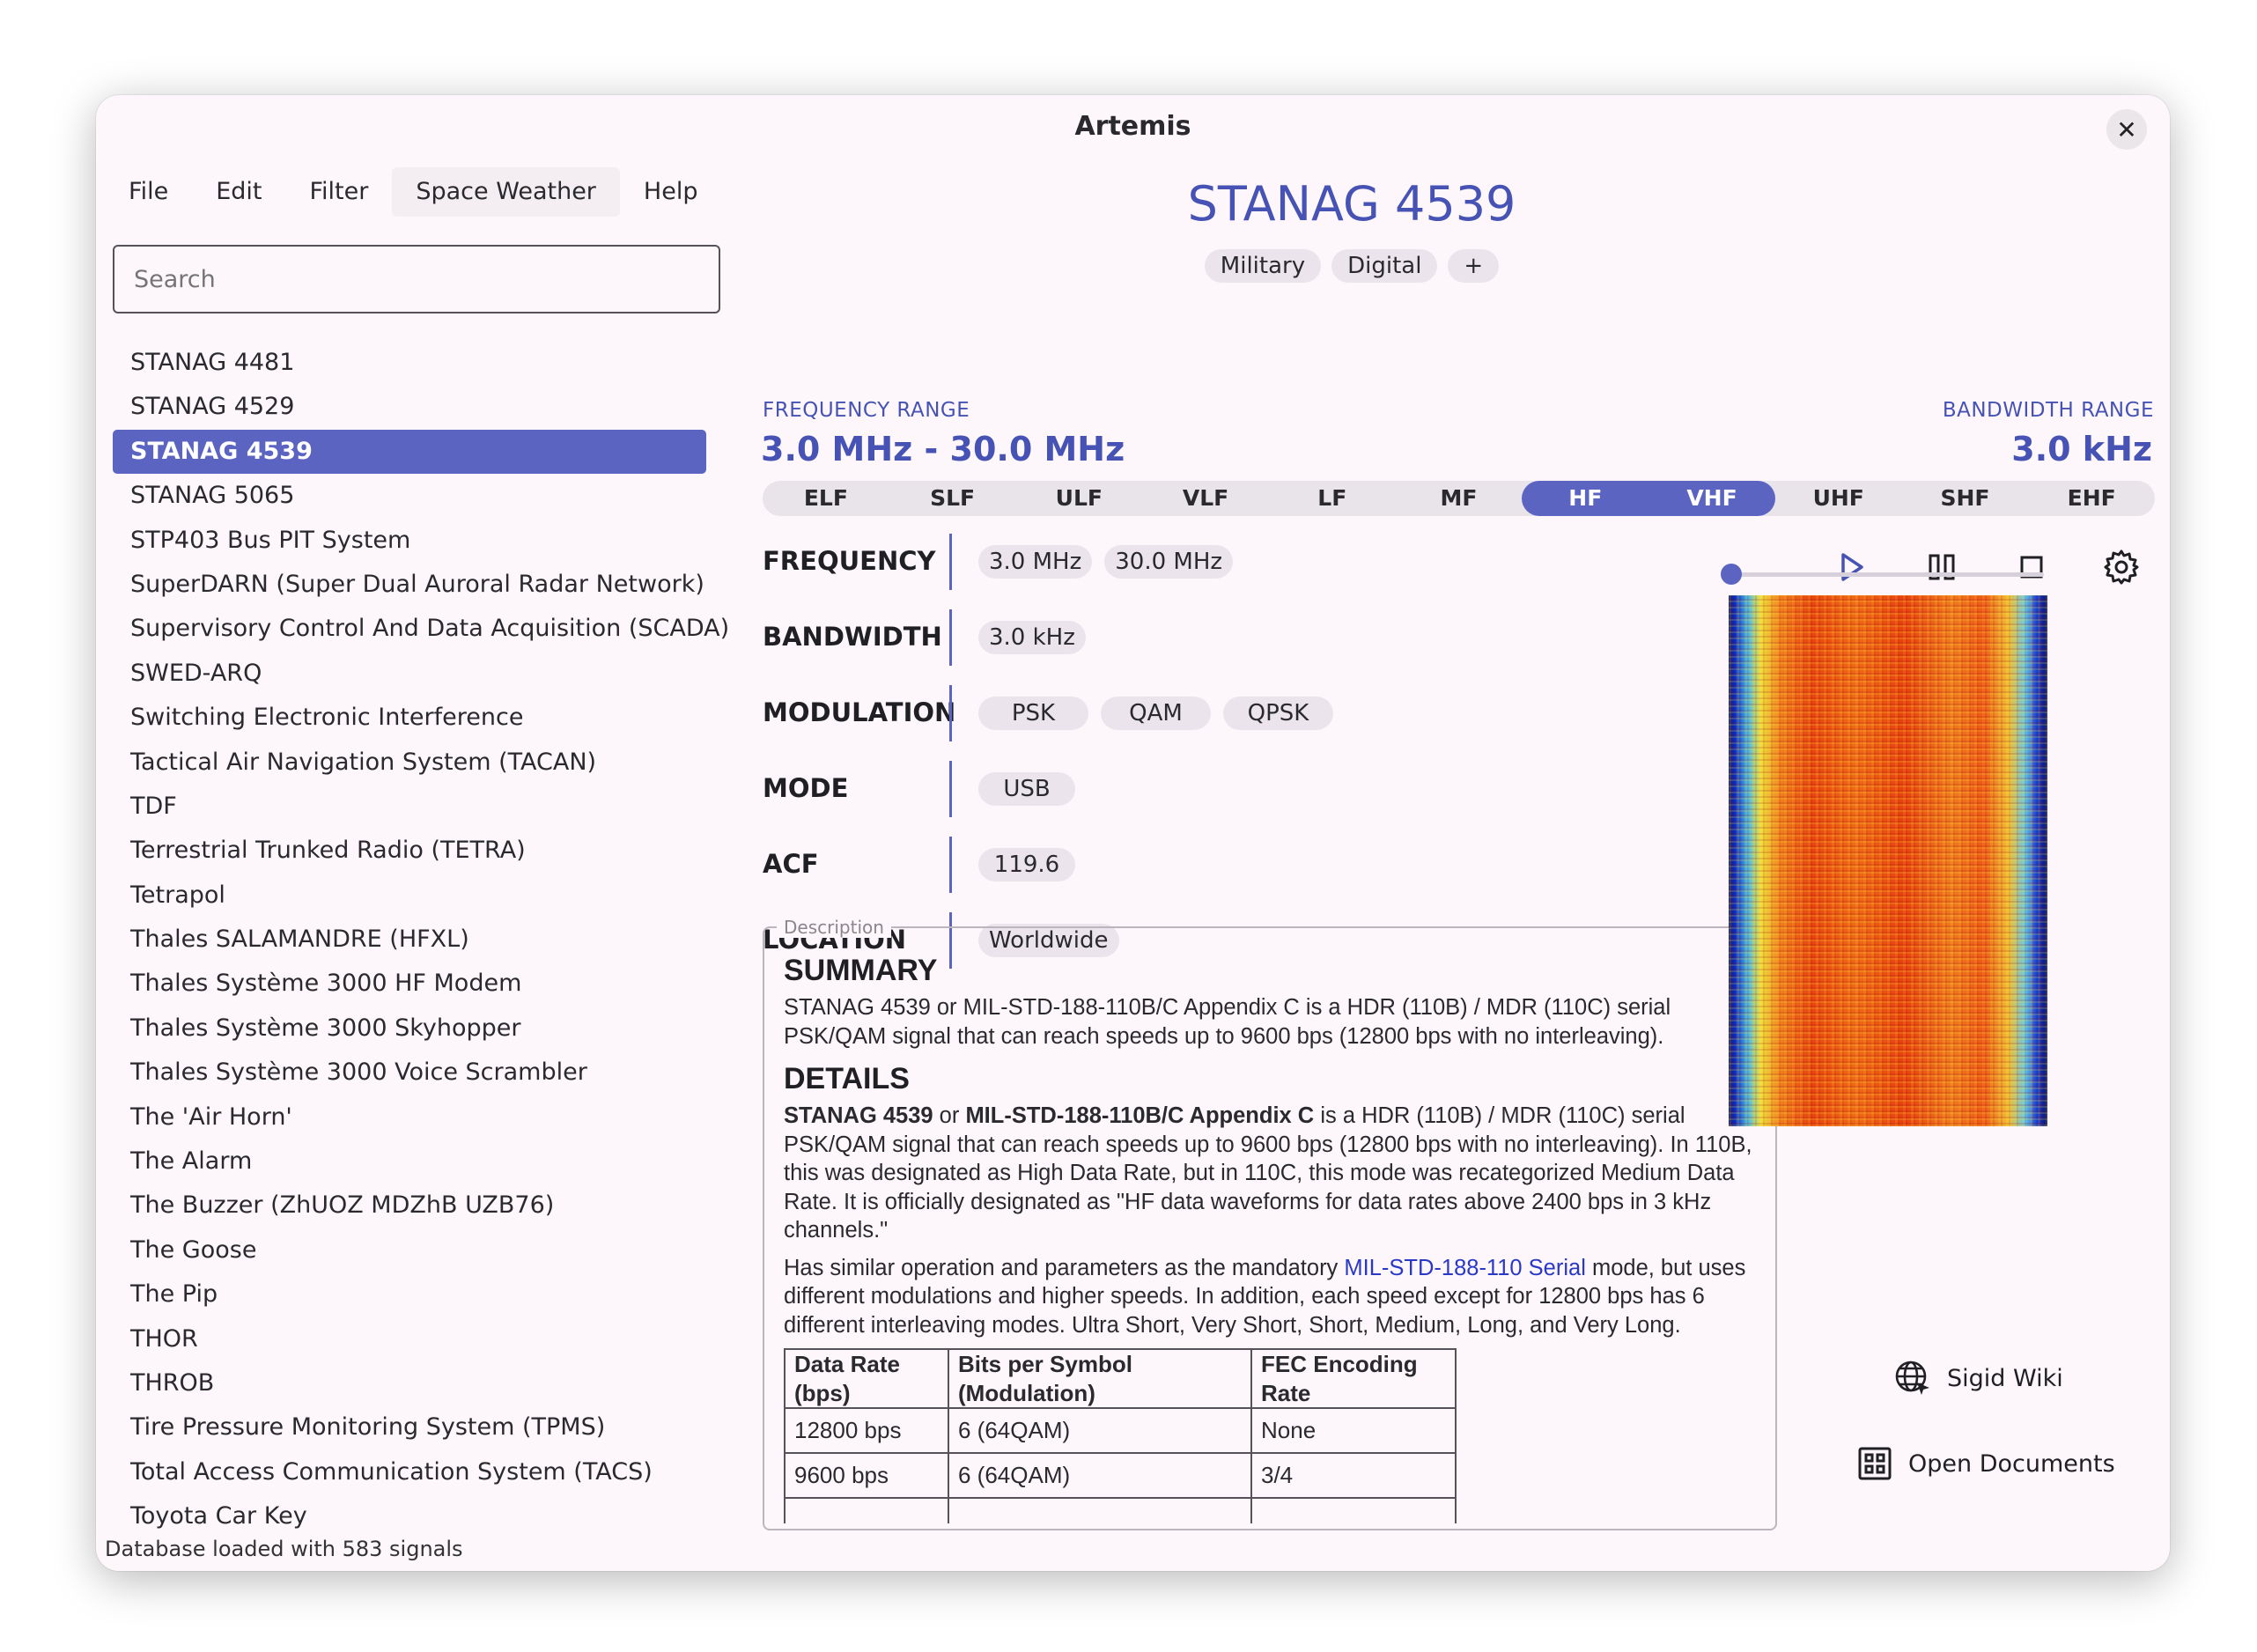 Image resolution: width=2257 pixels, height=1652 pixels. I want to click on list-item: STANAG 4481, so click(421, 363).